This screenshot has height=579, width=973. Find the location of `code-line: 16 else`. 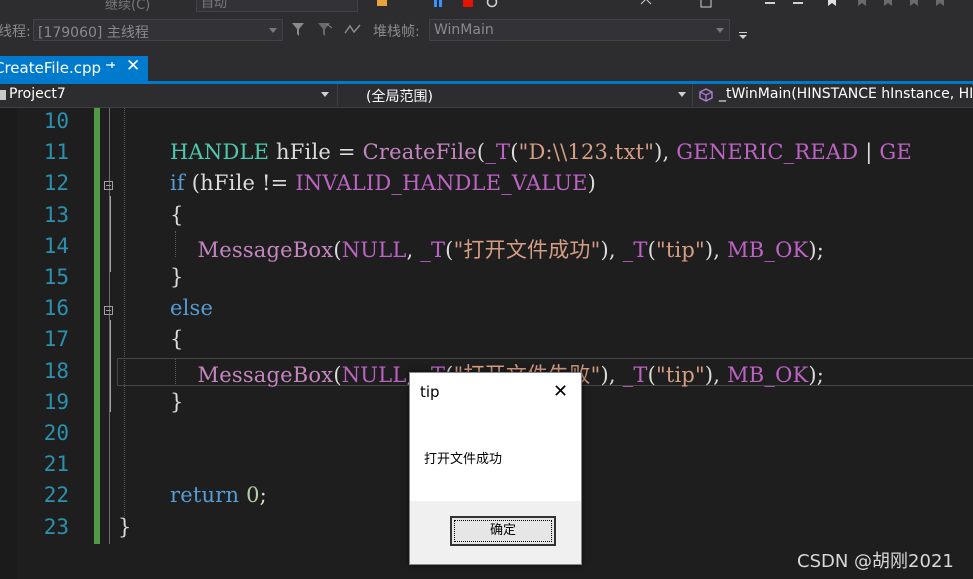

code-line: 16 else is located at coordinates (486, 310).